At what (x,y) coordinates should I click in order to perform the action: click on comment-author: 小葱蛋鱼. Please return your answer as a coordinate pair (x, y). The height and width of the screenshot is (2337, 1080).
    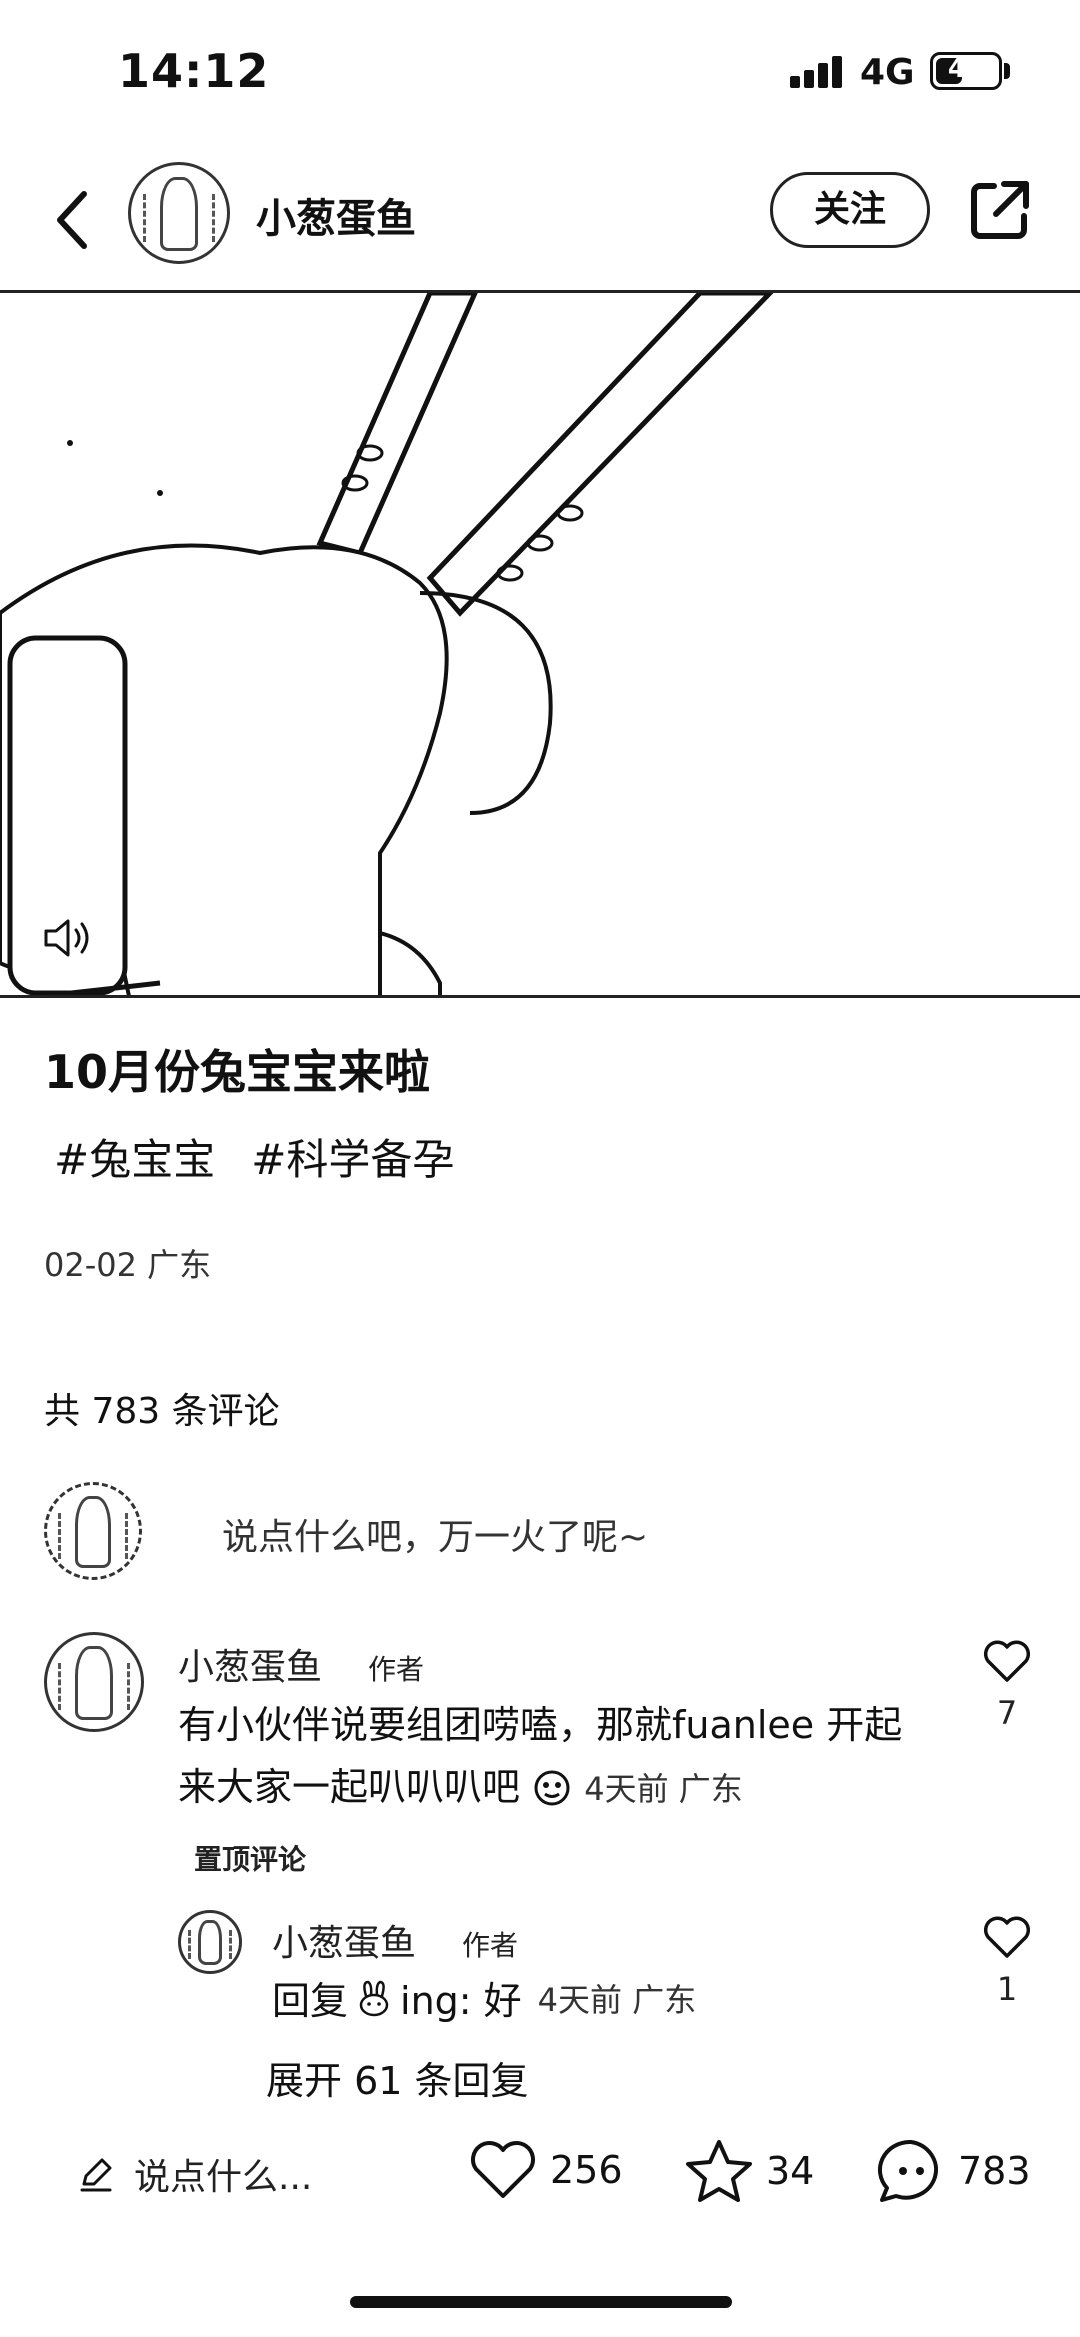
    Looking at the image, I should click on (250, 1664).